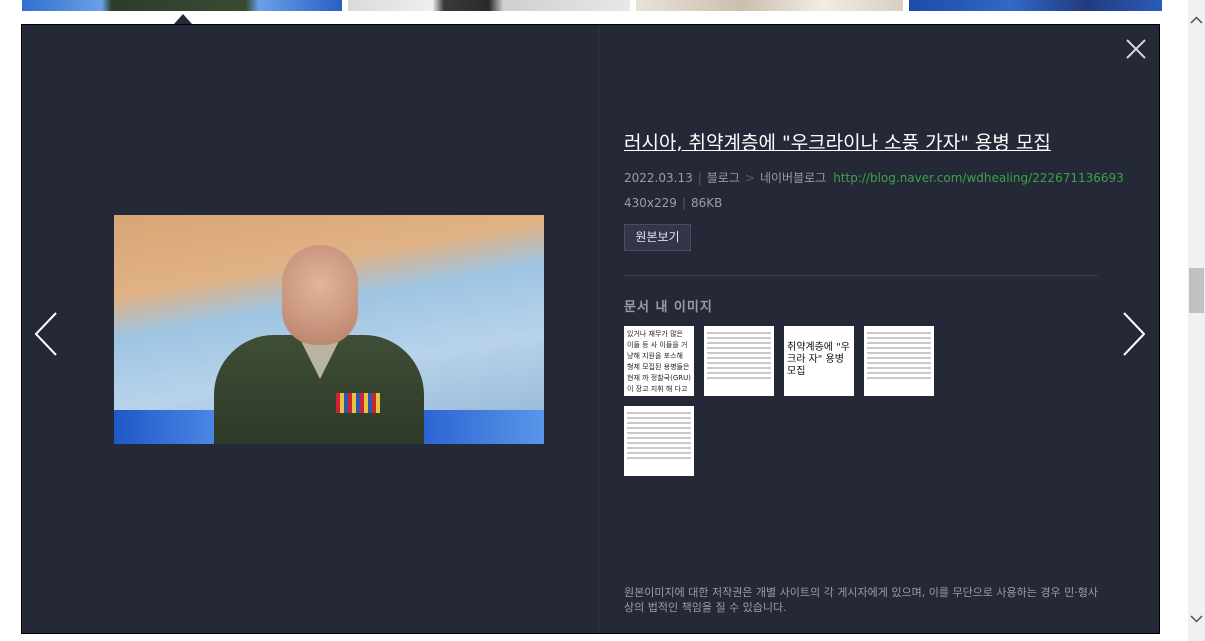  I want to click on image-dimensions: 430x229, so click(650, 203).